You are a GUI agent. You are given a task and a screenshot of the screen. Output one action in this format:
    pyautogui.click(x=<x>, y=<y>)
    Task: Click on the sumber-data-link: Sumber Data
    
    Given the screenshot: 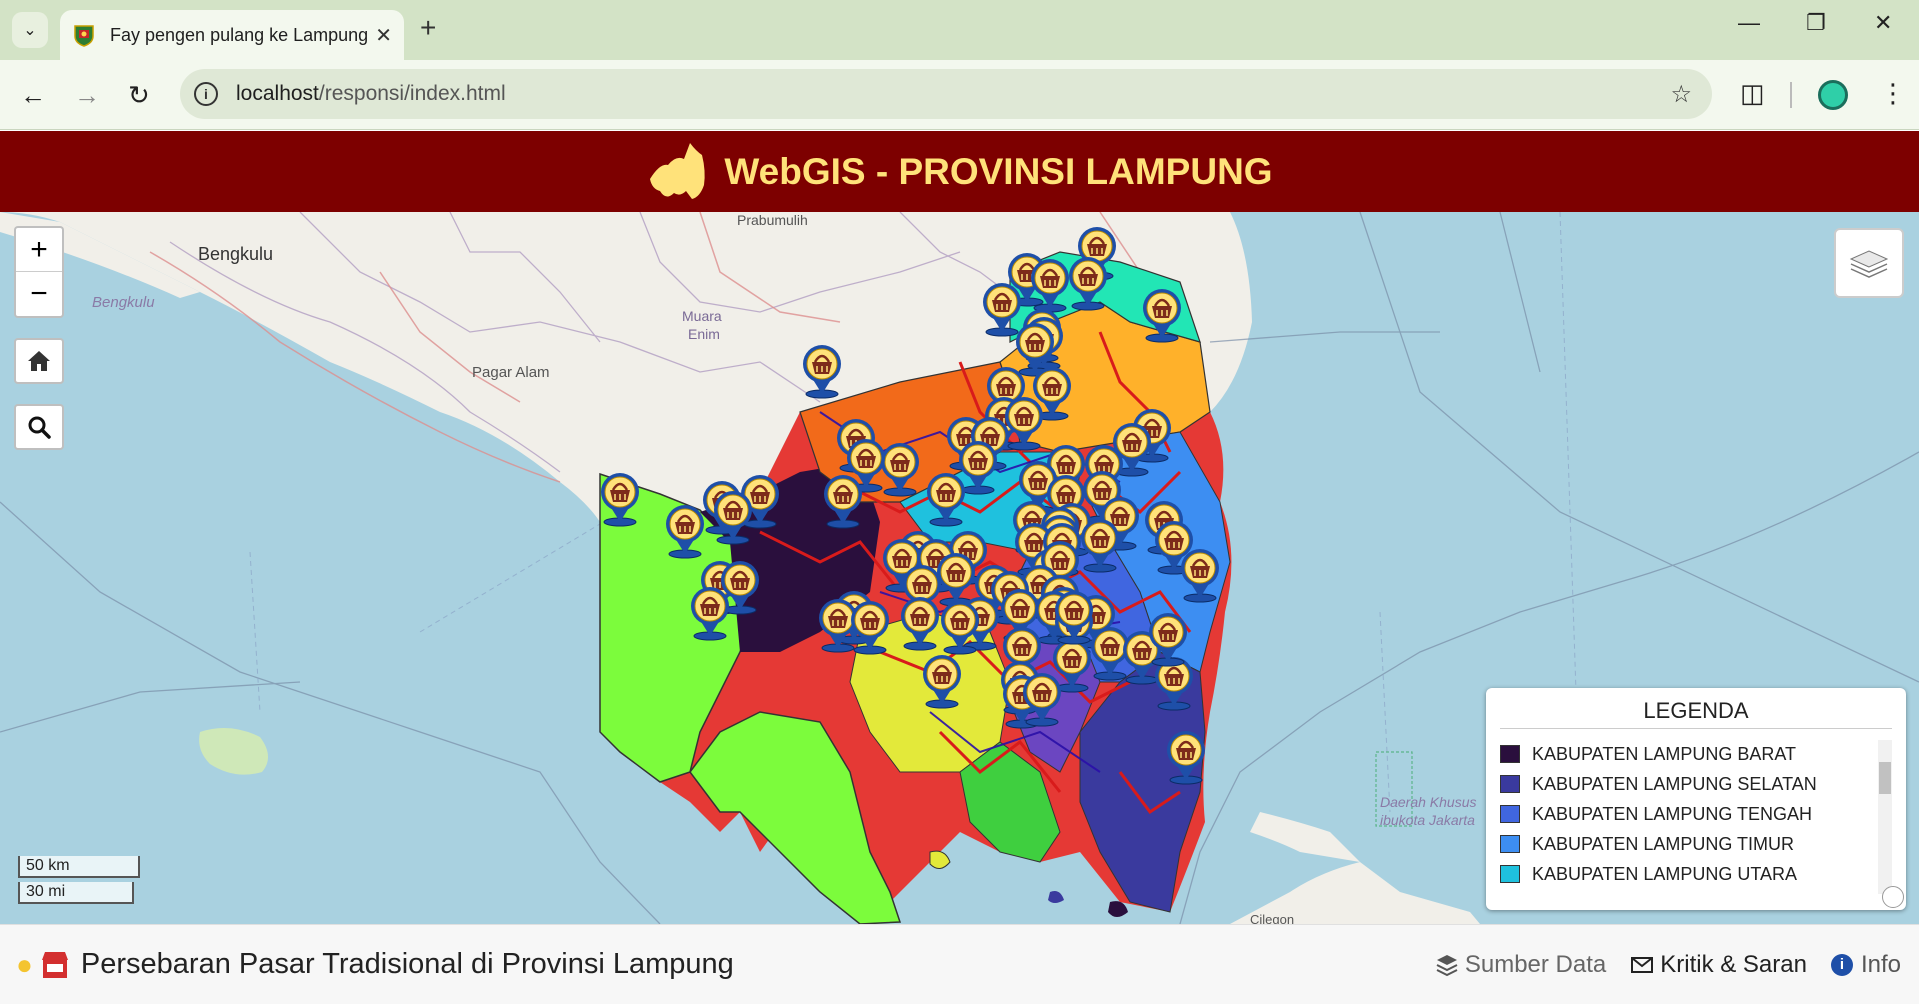 What is the action you would take?
    pyautogui.click(x=1520, y=965)
    